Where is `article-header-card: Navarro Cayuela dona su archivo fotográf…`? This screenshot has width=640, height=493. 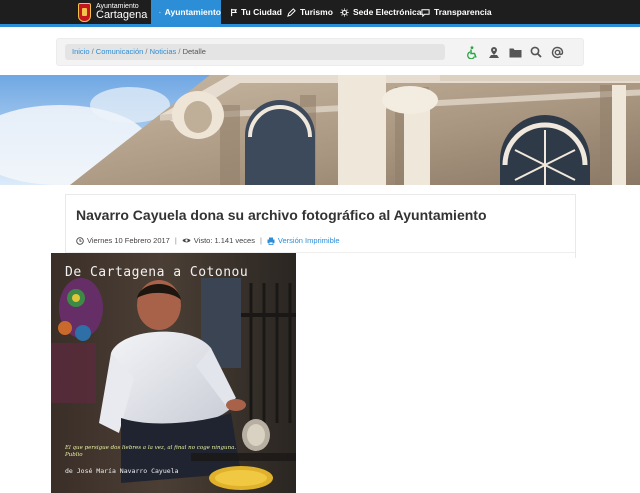 article-header-card: Navarro Cayuela dona su archivo fotográf… is located at coordinates (320, 226).